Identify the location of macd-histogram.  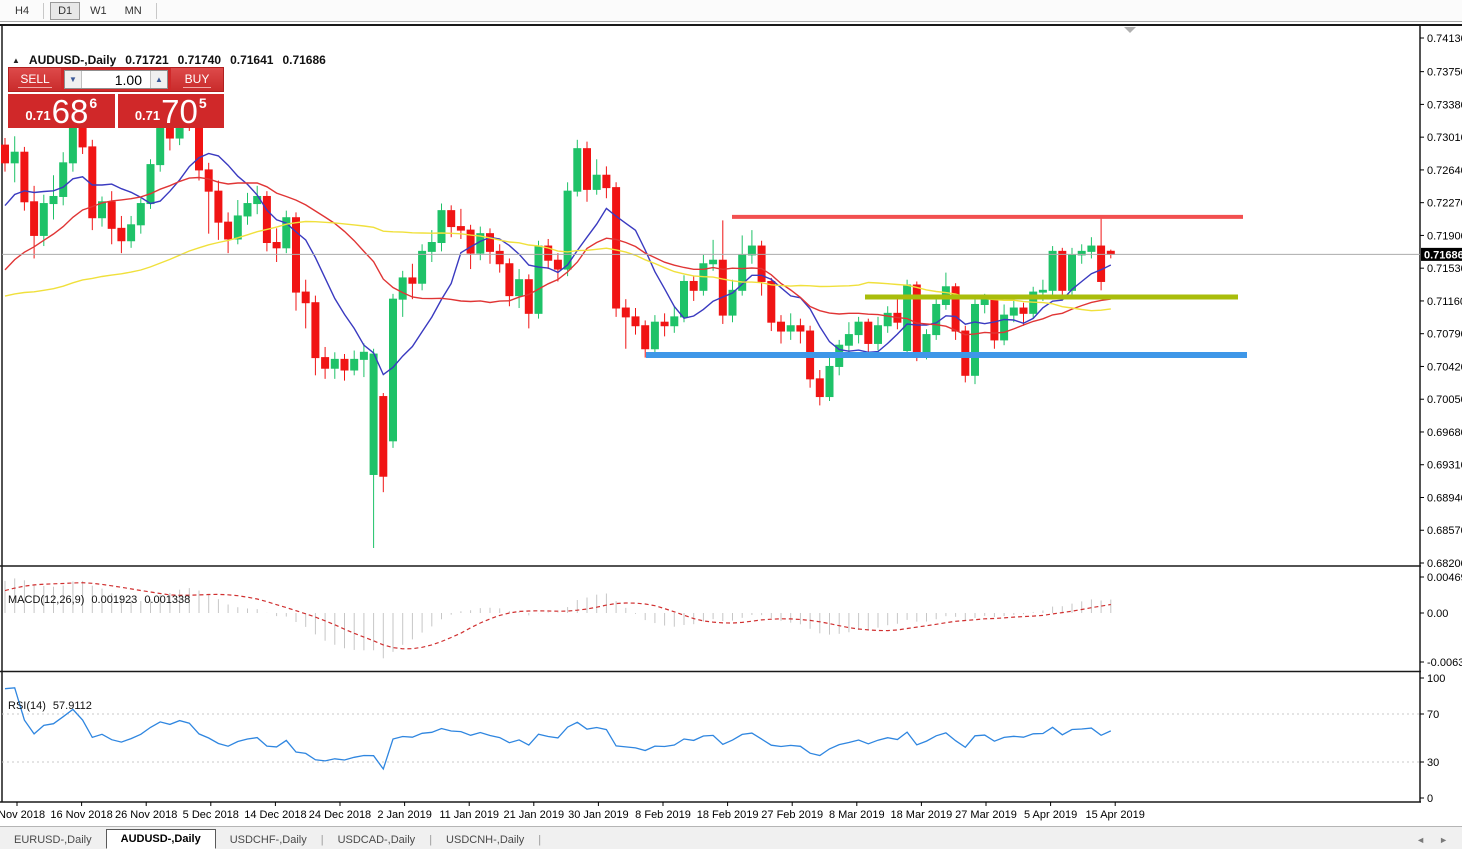
(558, 618).